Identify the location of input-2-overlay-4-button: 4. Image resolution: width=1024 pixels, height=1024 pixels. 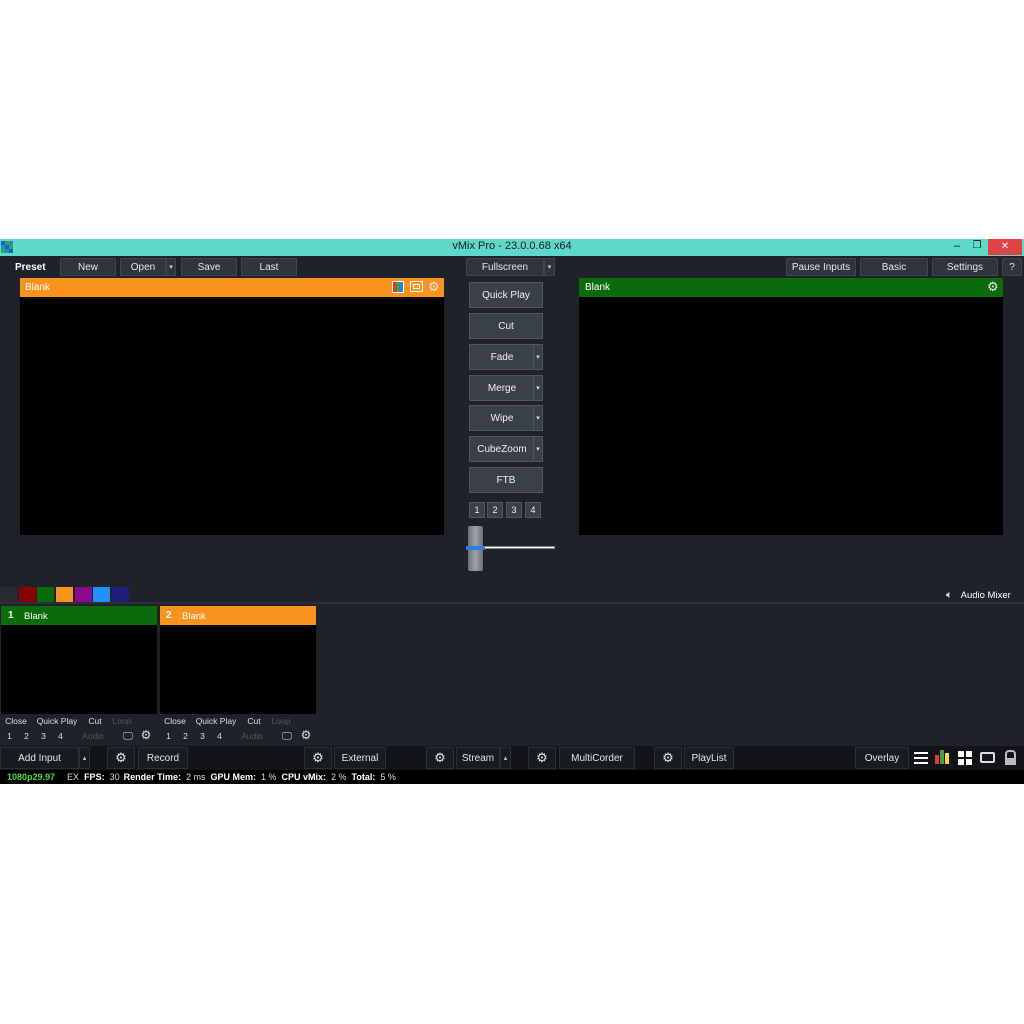
(219, 736).